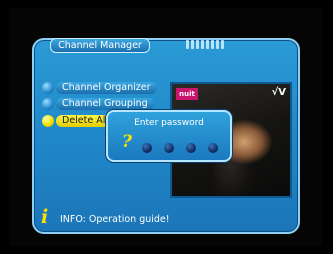  What do you see at coordinates (127, 142) in the screenshot?
I see `question-icon: ?` at bounding box center [127, 142].